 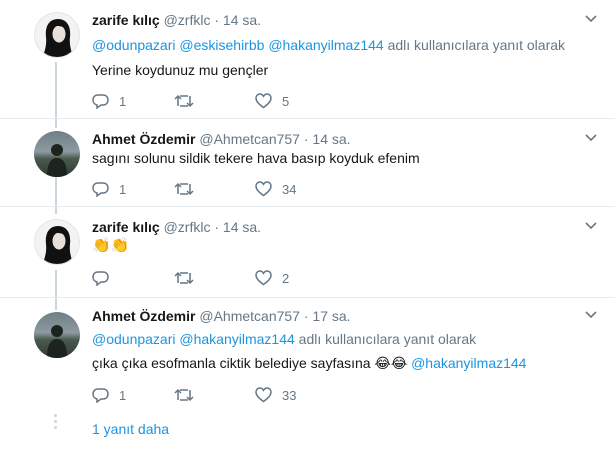 What do you see at coordinates (289, 395) in the screenshot?
I see `like-count: 33` at bounding box center [289, 395].